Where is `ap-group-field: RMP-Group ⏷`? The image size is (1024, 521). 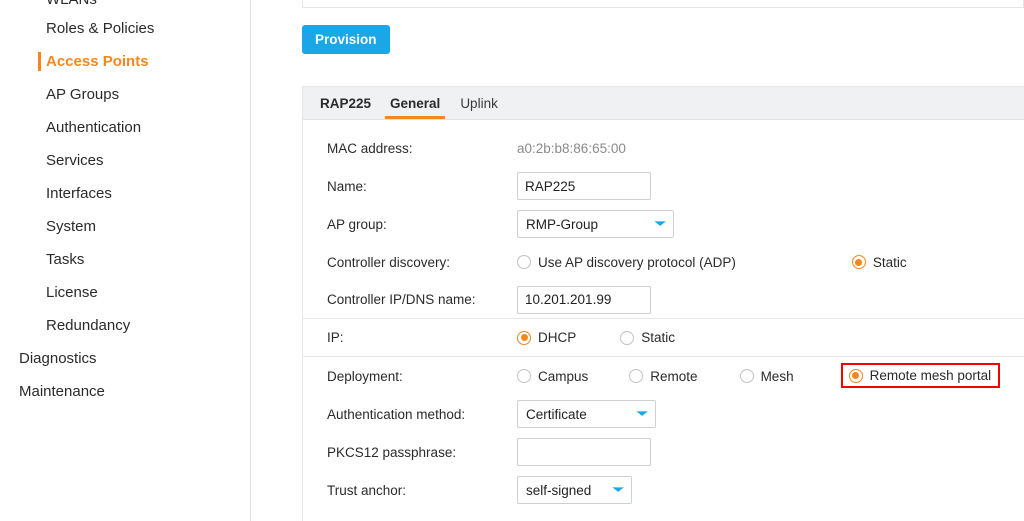
ap-group-field: RMP-Group ⏷ is located at coordinates (595, 224).